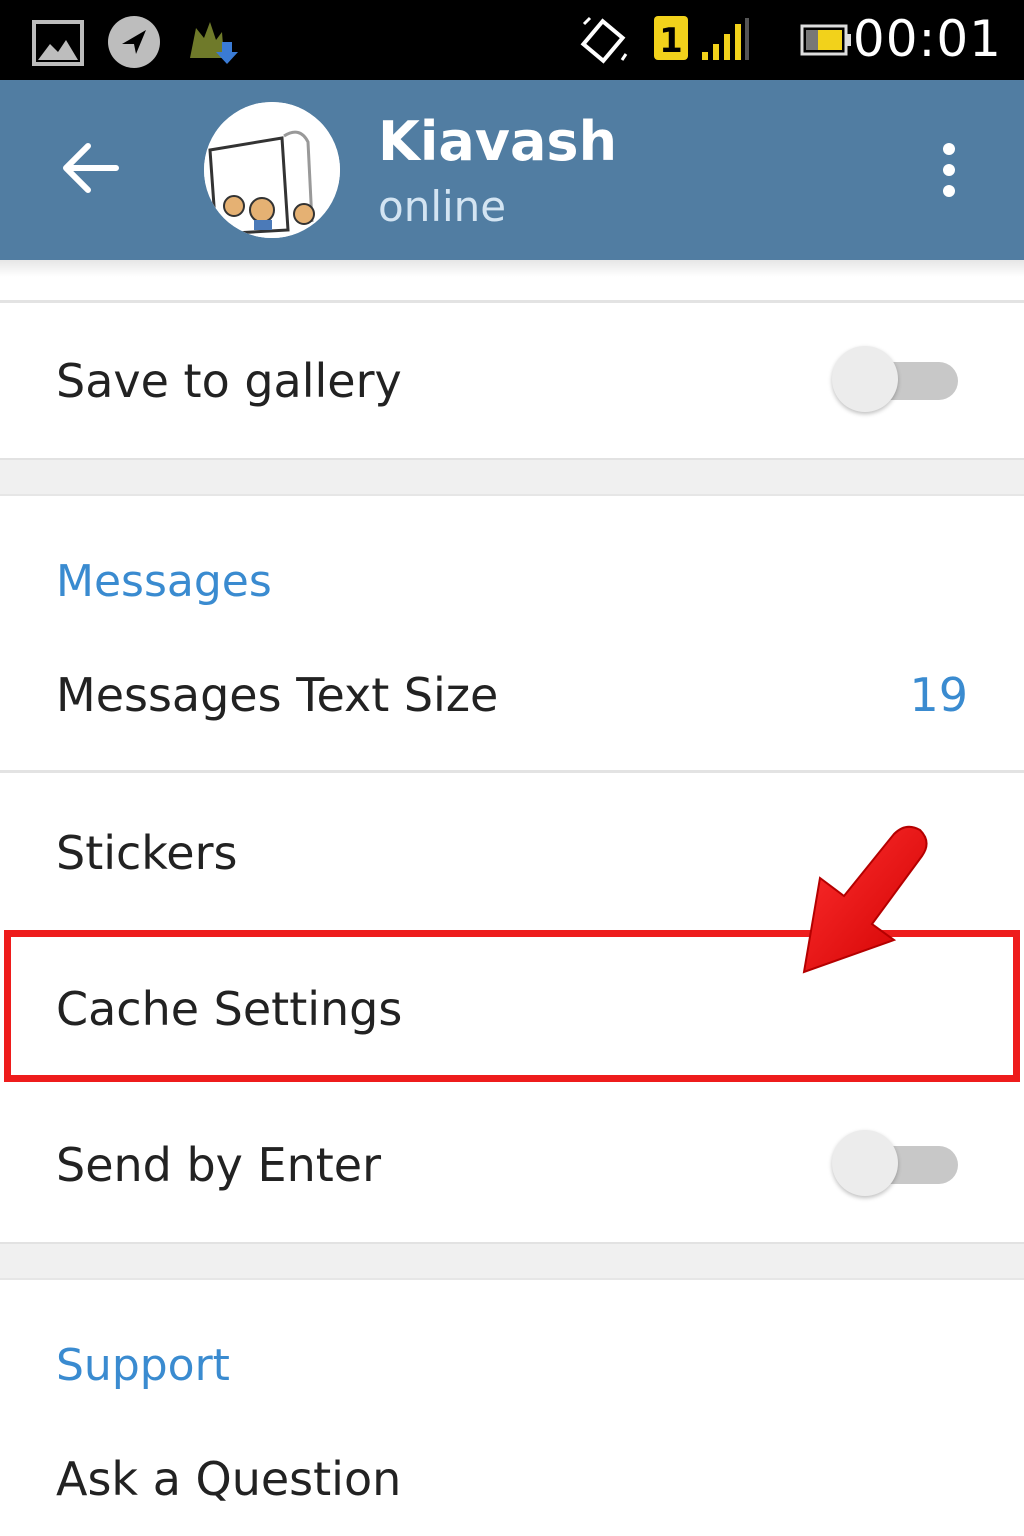  I want to click on sim-icon: 1, so click(671, 40).